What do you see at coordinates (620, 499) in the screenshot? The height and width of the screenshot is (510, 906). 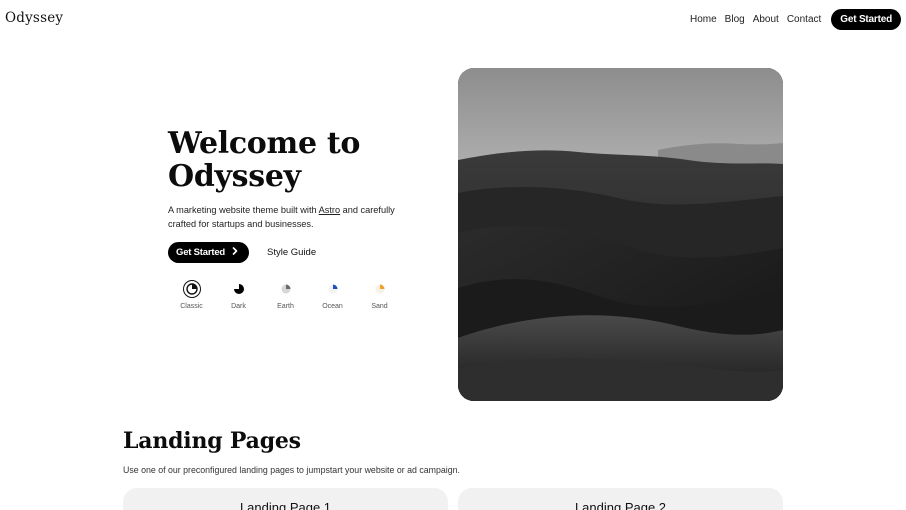 I see `landing-page-card-2: Landing Page 2` at bounding box center [620, 499].